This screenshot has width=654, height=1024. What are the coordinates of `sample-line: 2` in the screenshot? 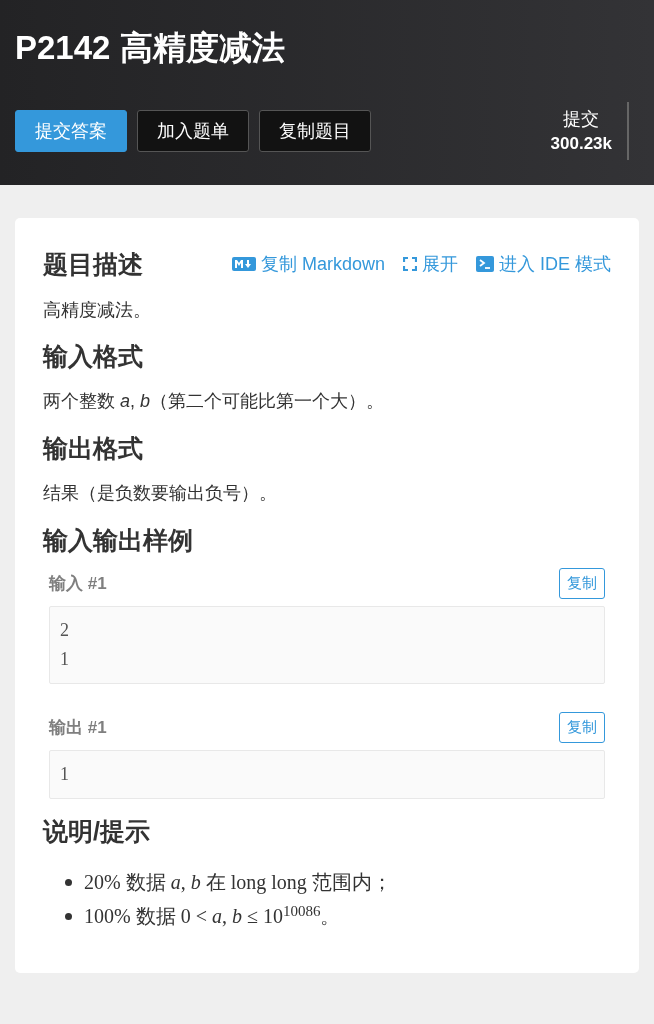 It's located at (64, 630).